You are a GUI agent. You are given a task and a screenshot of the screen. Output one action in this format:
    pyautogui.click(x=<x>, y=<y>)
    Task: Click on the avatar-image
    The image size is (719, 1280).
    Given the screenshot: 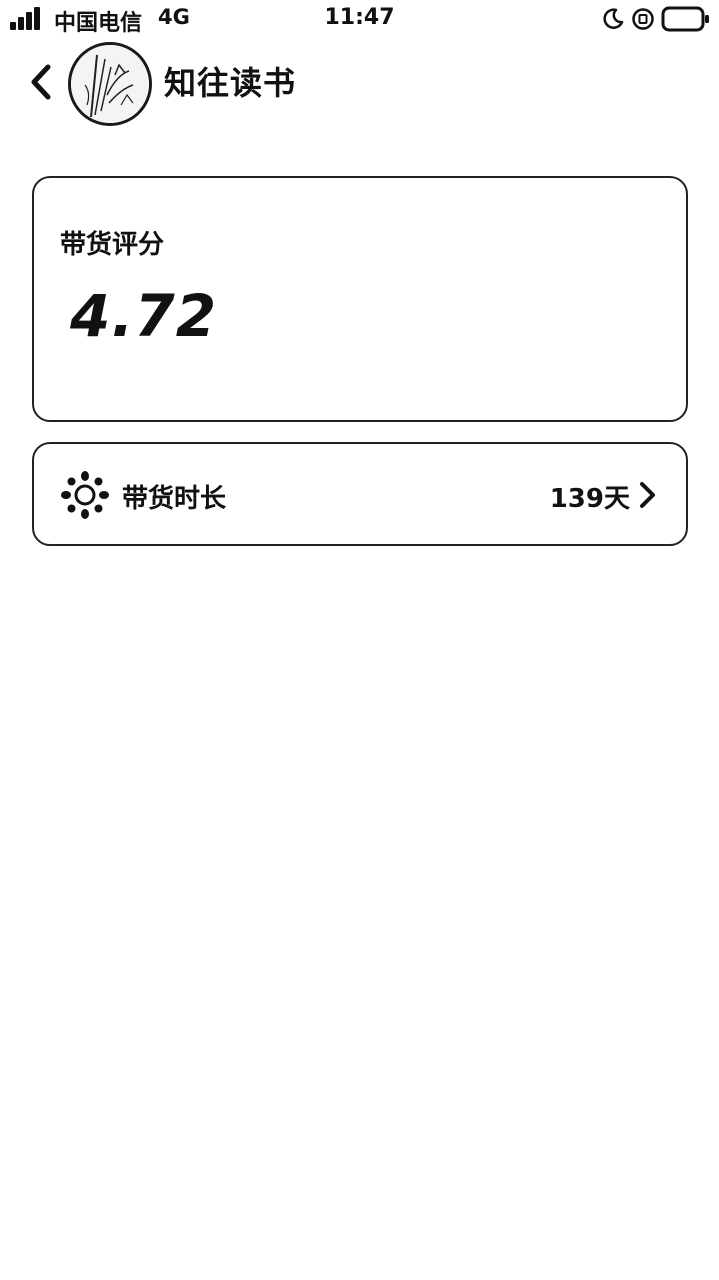 What is the action you would take?
    pyautogui.click(x=110, y=84)
    